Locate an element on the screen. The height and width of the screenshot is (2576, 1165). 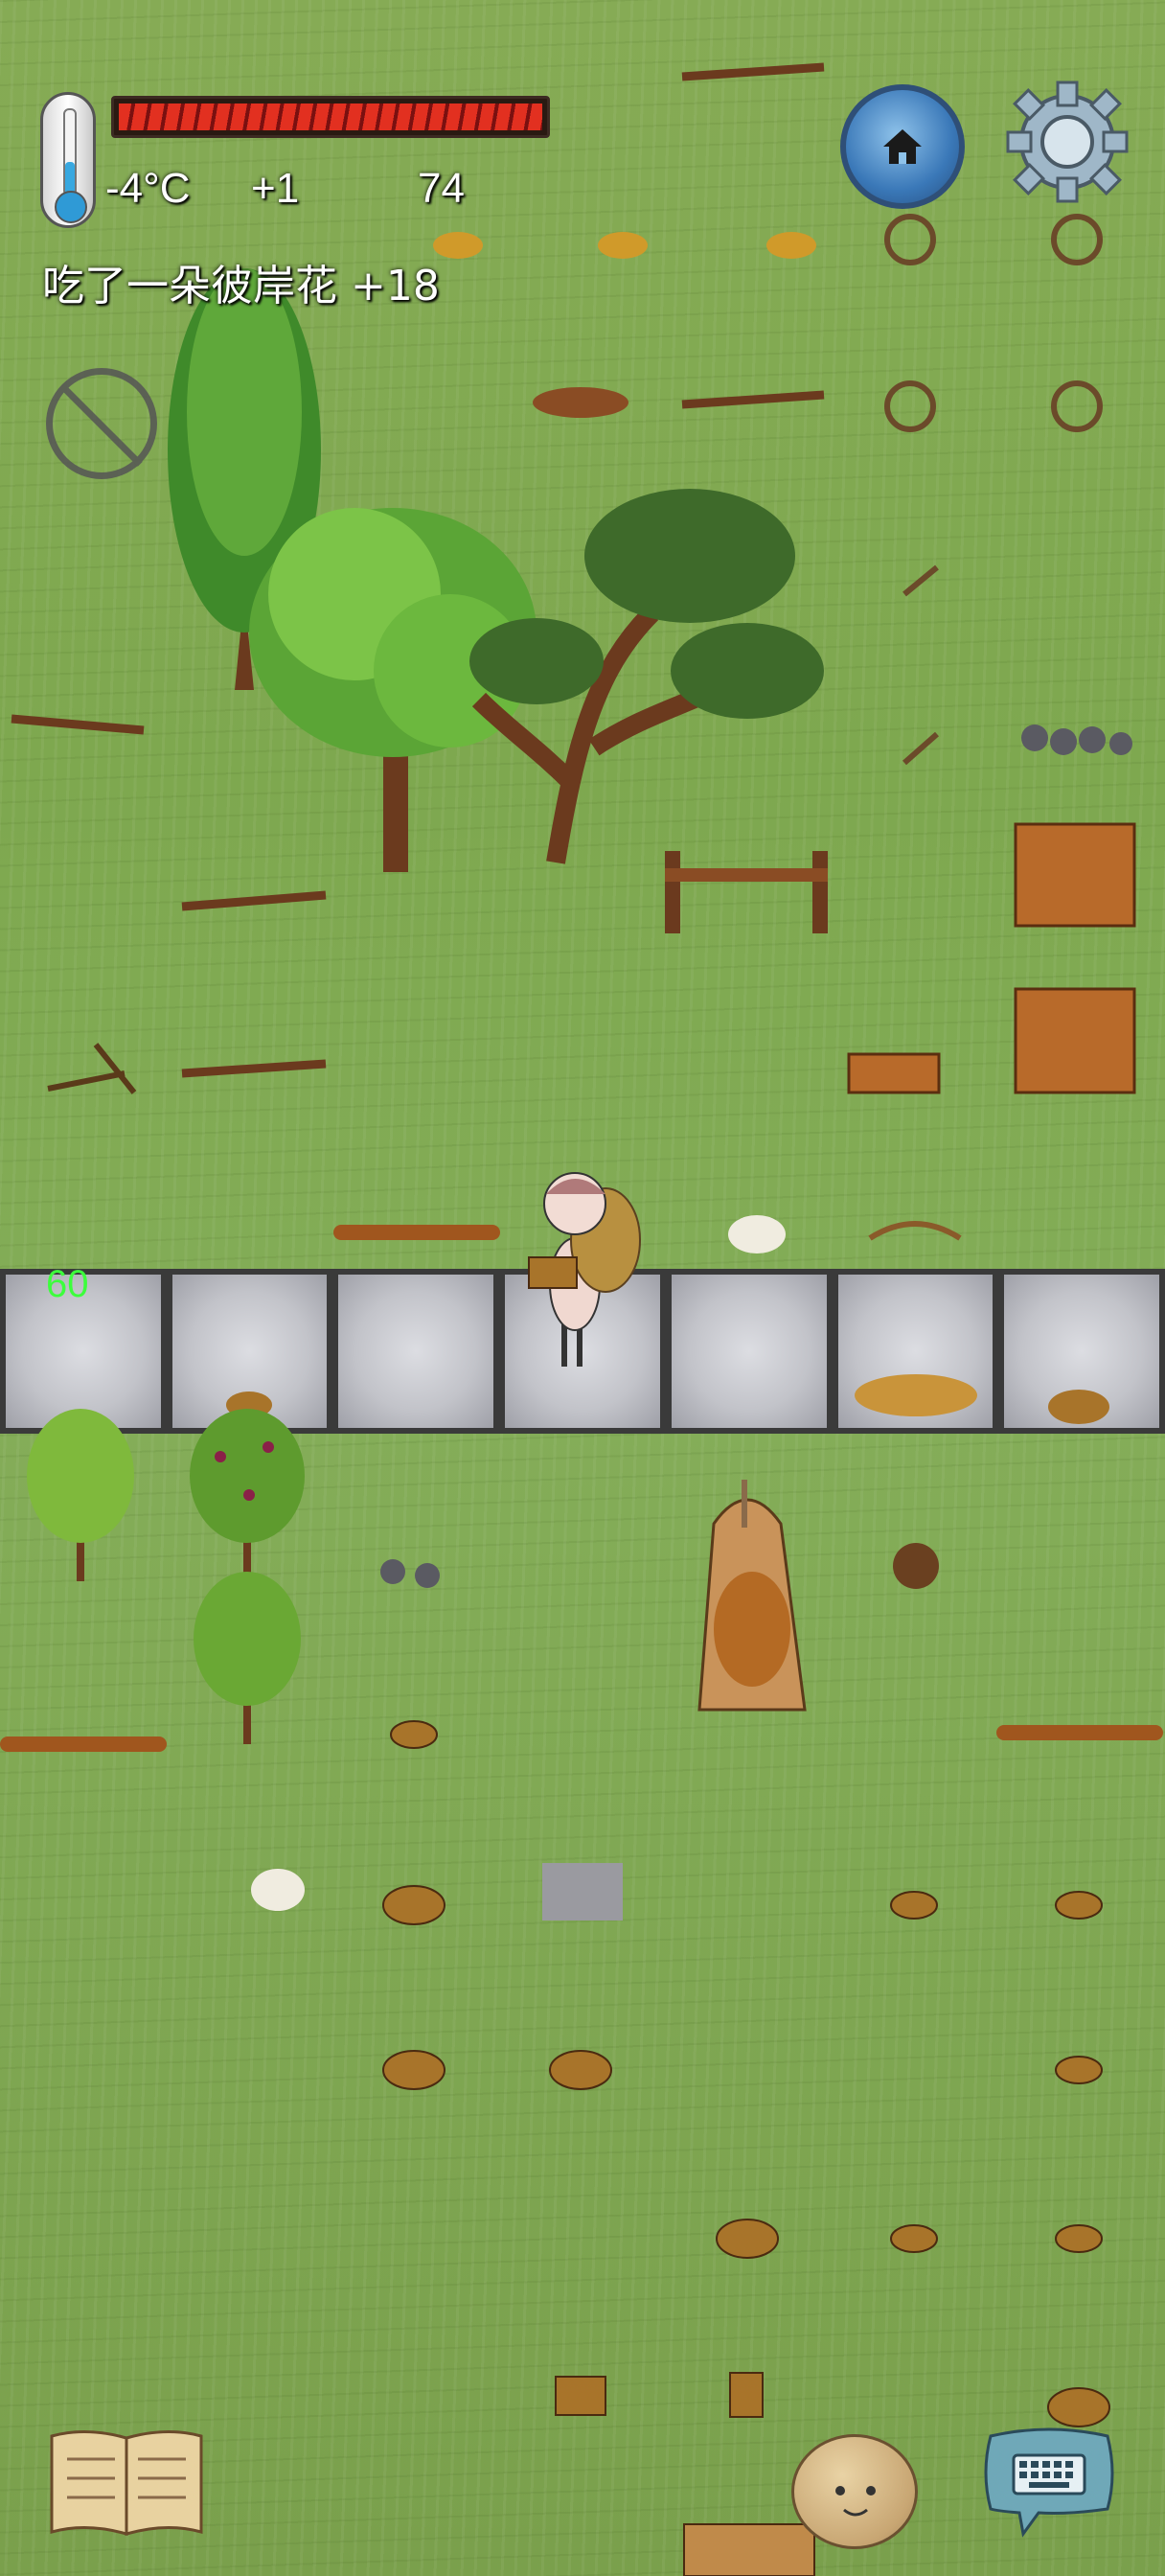
food-value: 74 is located at coordinates (442, 188).